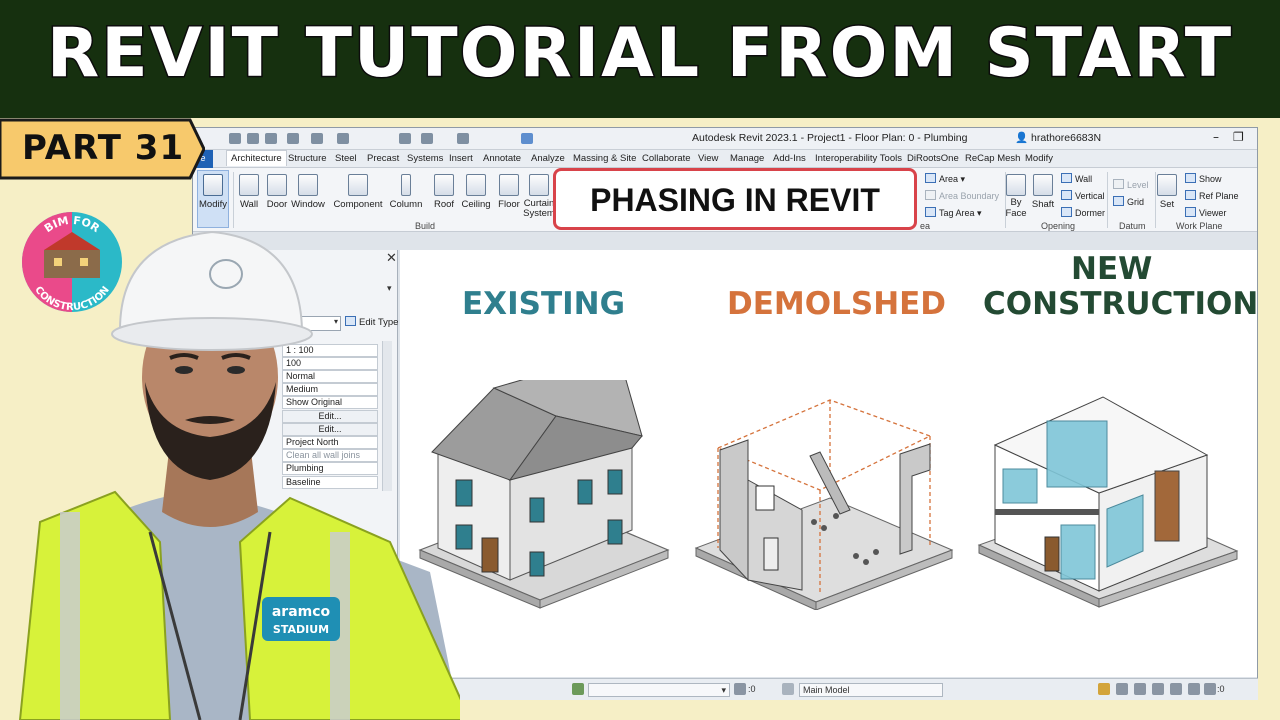 This screenshot has width=1280, height=720. Describe the element at coordinates (578, 689) in the screenshot. I see `workset-icon` at that location.